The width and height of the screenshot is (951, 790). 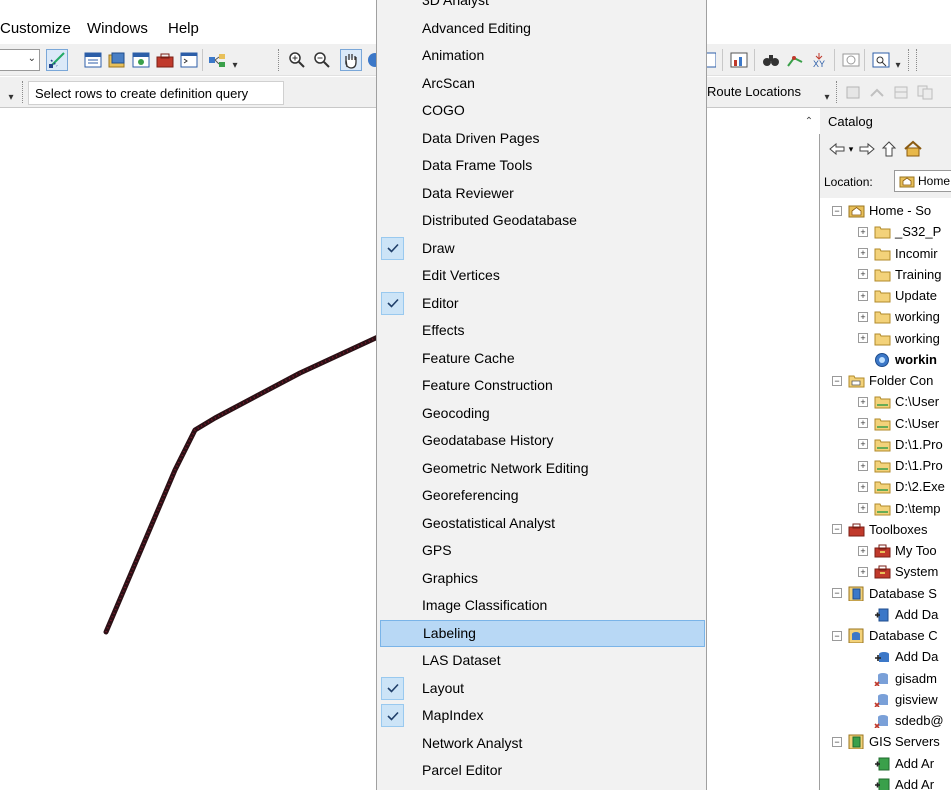 What do you see at coordinates (141, 60) in the screenshot?
I see `search-window-button` at bounding box center [141, 60].